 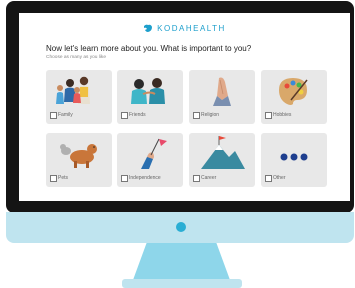 I want to click on more-dots-icon, so click(x=294, y=157).